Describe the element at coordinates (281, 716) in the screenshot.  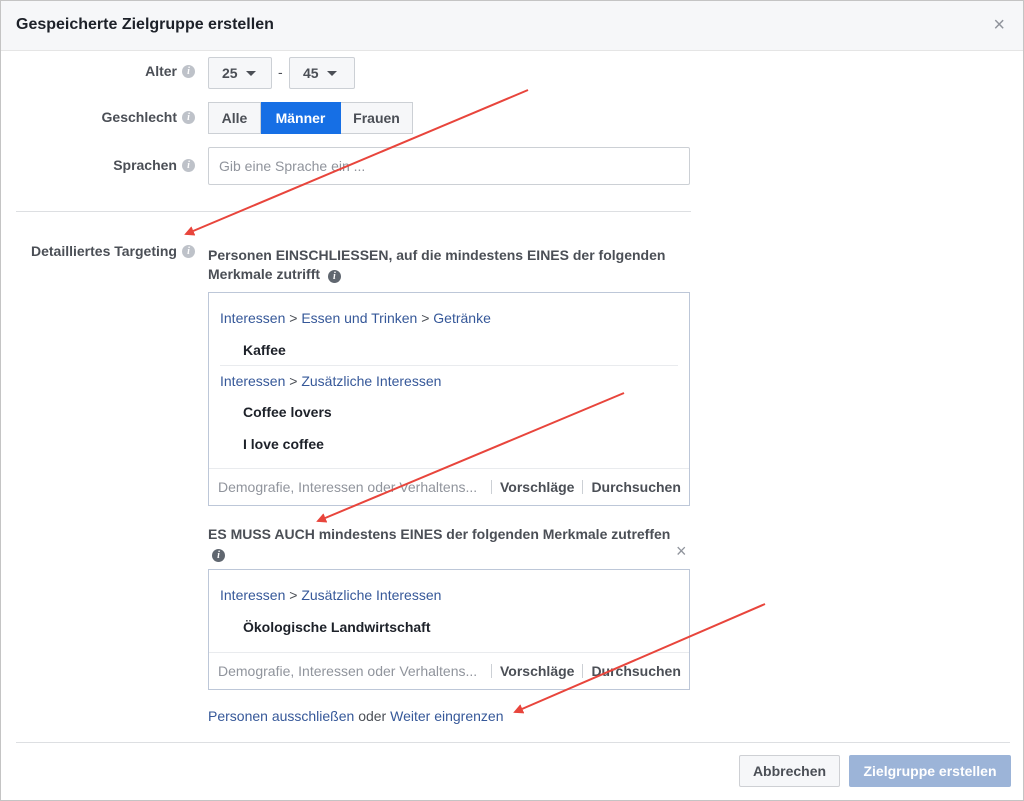
I see `exclude-people-link: Personen ausschließen` at that location.